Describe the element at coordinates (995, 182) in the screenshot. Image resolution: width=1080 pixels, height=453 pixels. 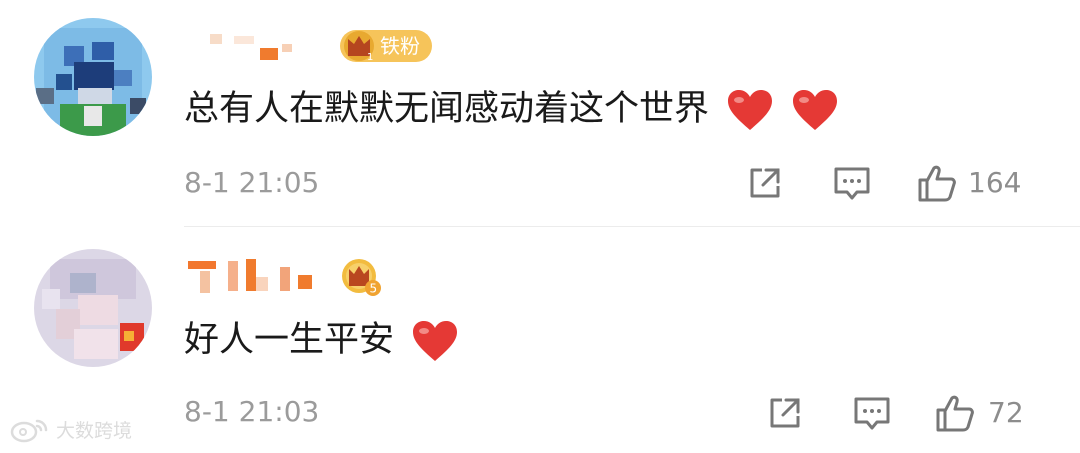
I see `like-count: 164` at that location.